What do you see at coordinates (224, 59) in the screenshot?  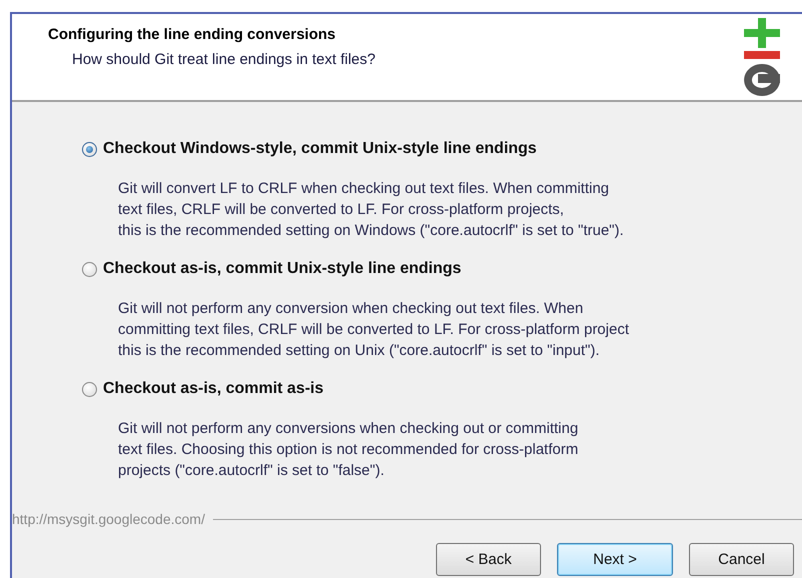 I see `page-subtitle: How should Git treat line endings in text files?` at bounding box center [224, 59].